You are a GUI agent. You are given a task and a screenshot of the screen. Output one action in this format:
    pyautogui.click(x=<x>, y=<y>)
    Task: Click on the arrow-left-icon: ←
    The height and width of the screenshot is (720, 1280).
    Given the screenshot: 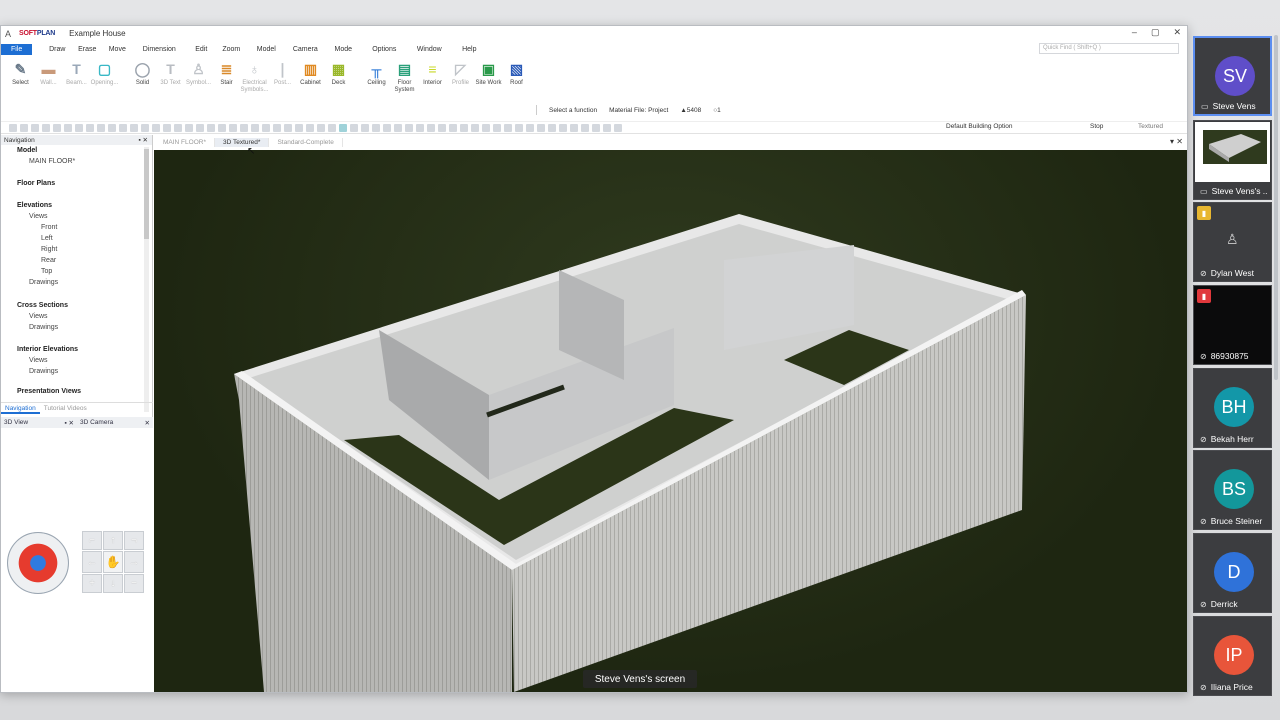 What is the action you would take?
    pyautogui.click(x=92, y=562)
    